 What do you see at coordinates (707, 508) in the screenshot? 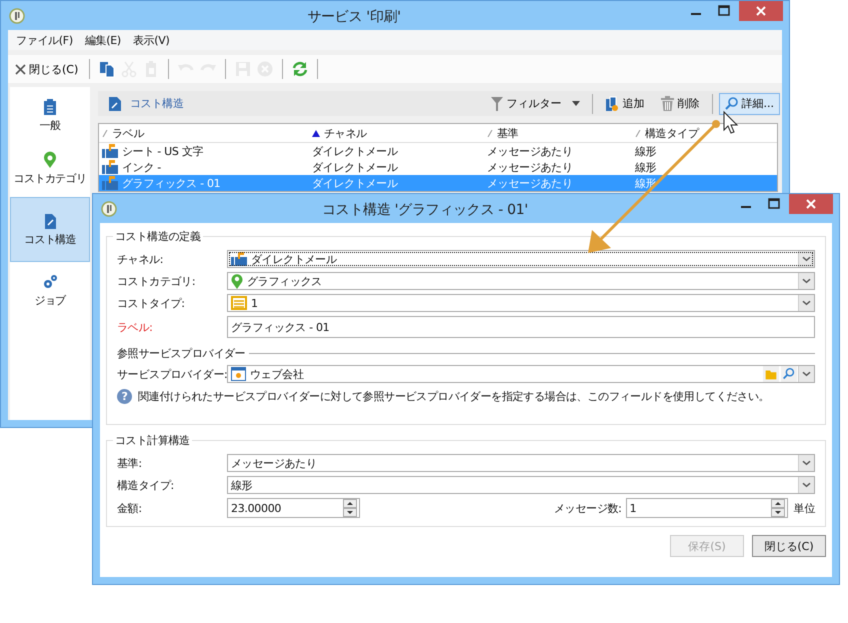
I see `number-field: 1` at bounding box center [707, 508].